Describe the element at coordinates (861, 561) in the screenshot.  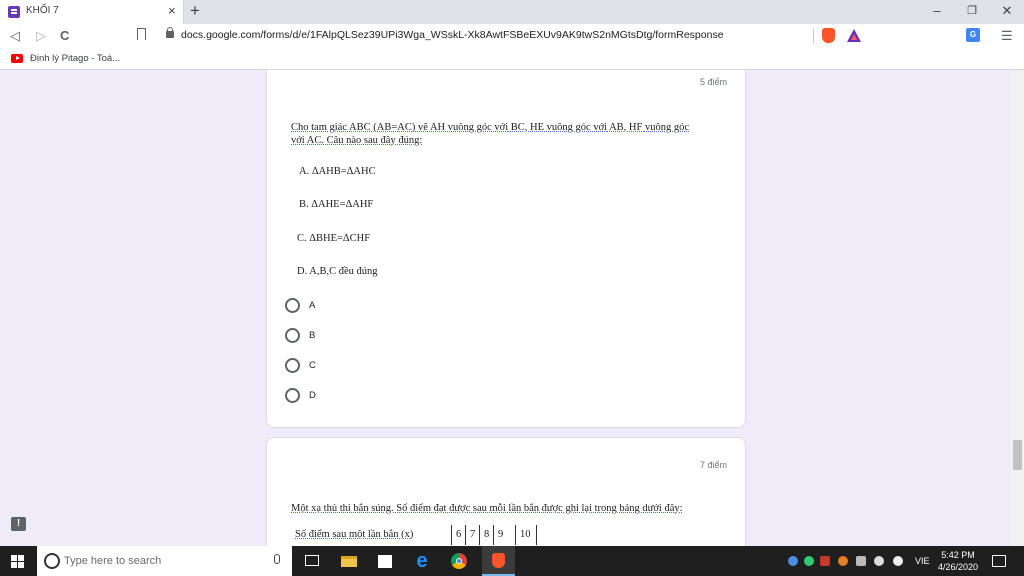
I see `battery-icon` at that location.